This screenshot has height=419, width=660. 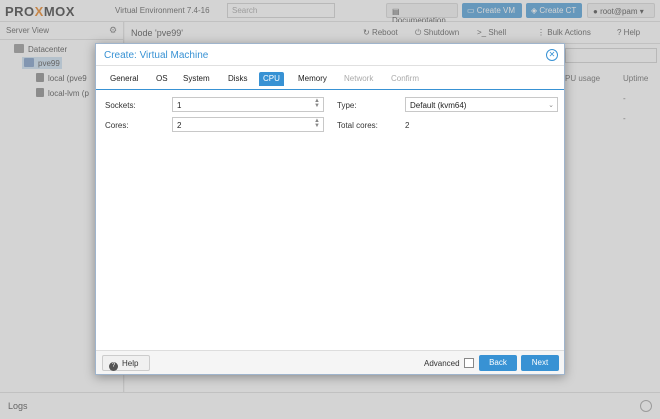 I want to click on tab-general: General, so click(x=124, y=79).